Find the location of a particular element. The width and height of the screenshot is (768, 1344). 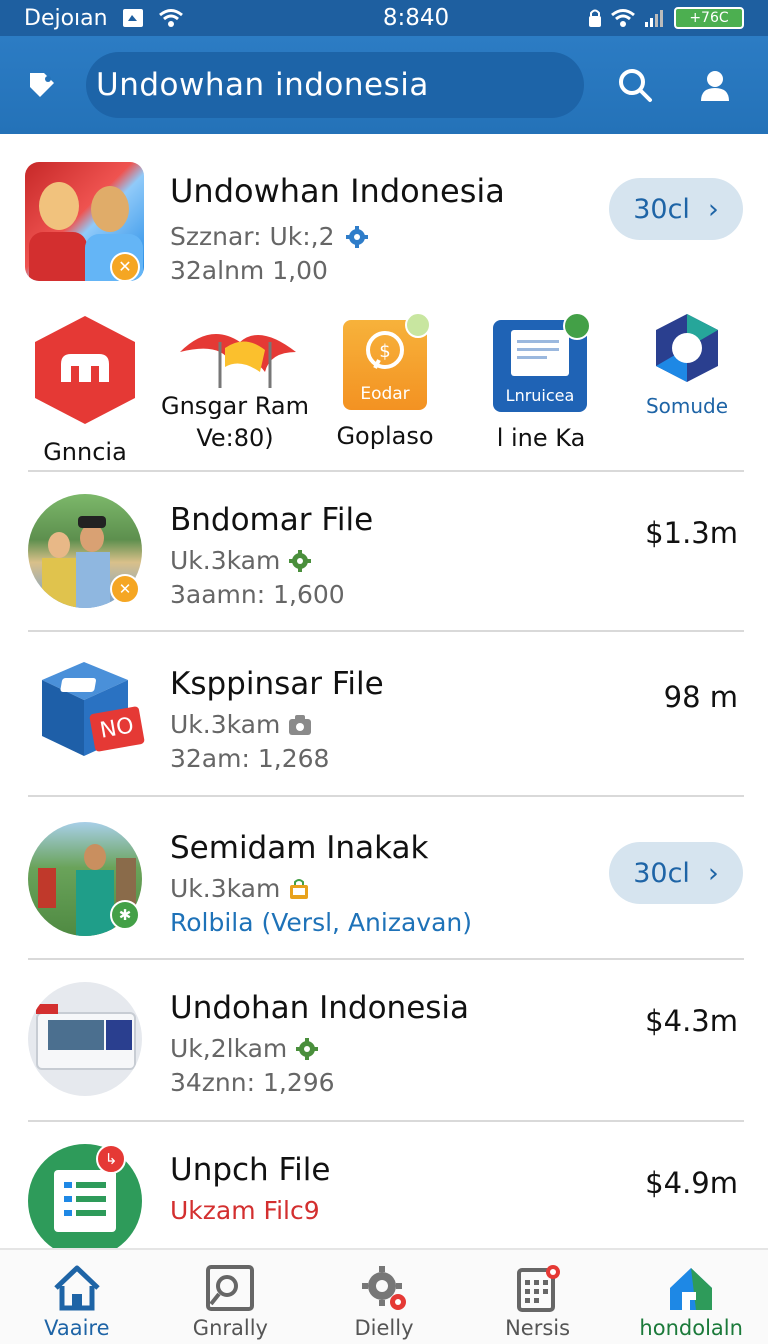

search-input: Undowhan indonesia is located at coordinates (335, 85).